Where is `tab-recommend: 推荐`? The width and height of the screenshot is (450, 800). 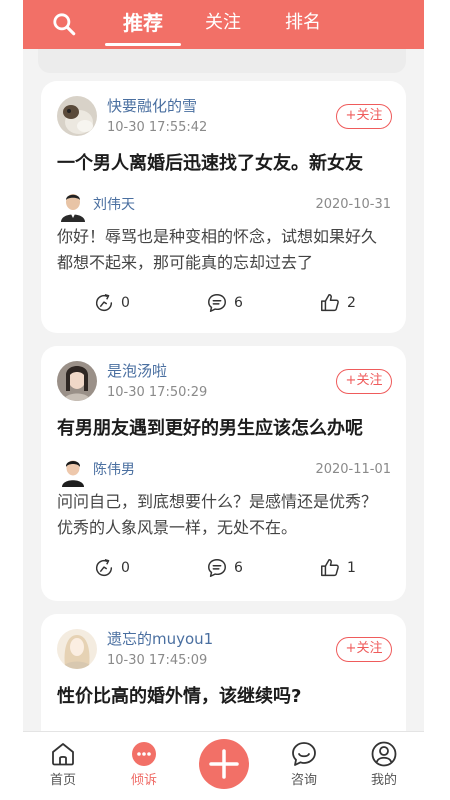
tab-recommend: 推荐 is located at coordinates (143, 23).